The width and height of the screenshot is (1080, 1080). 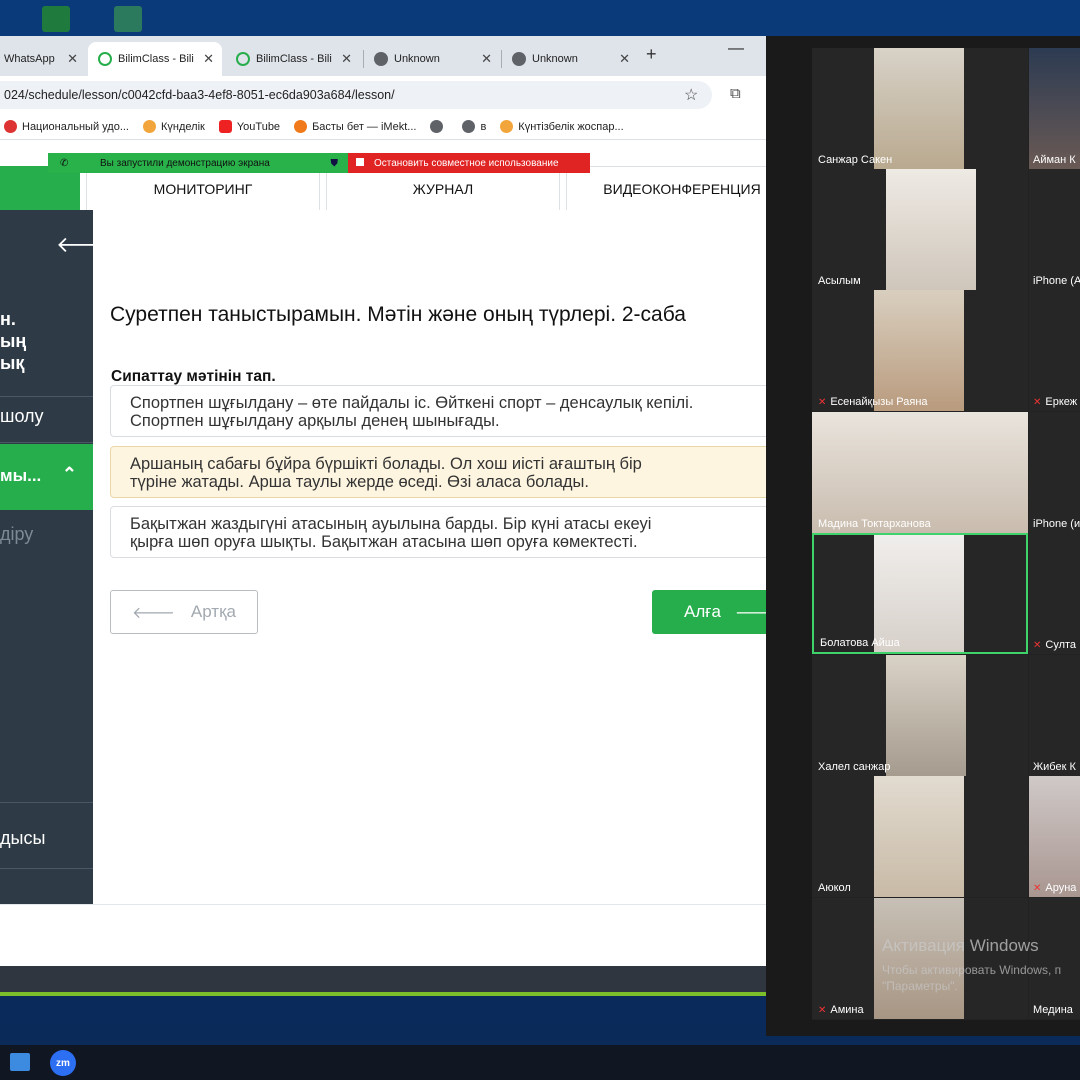 What do you see at coordinates (22, 838) in the screenshot?
I see `sidebar-item-bottom: дысы` at bounding box center [22, 838].